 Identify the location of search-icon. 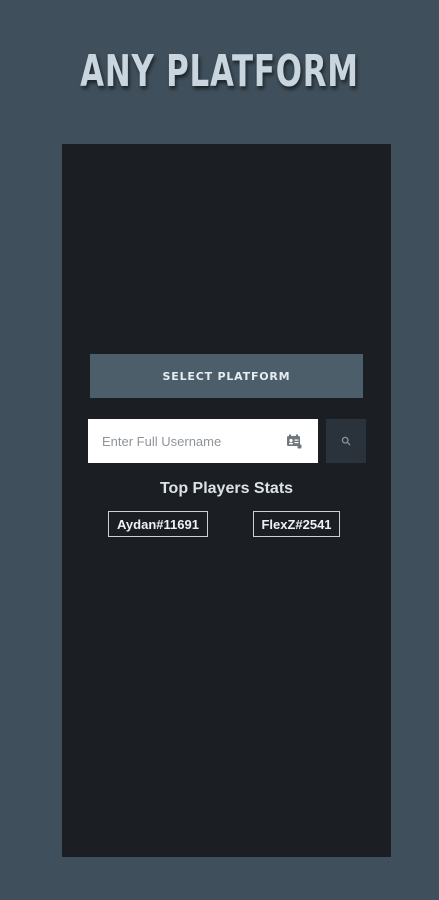
(346, 441).